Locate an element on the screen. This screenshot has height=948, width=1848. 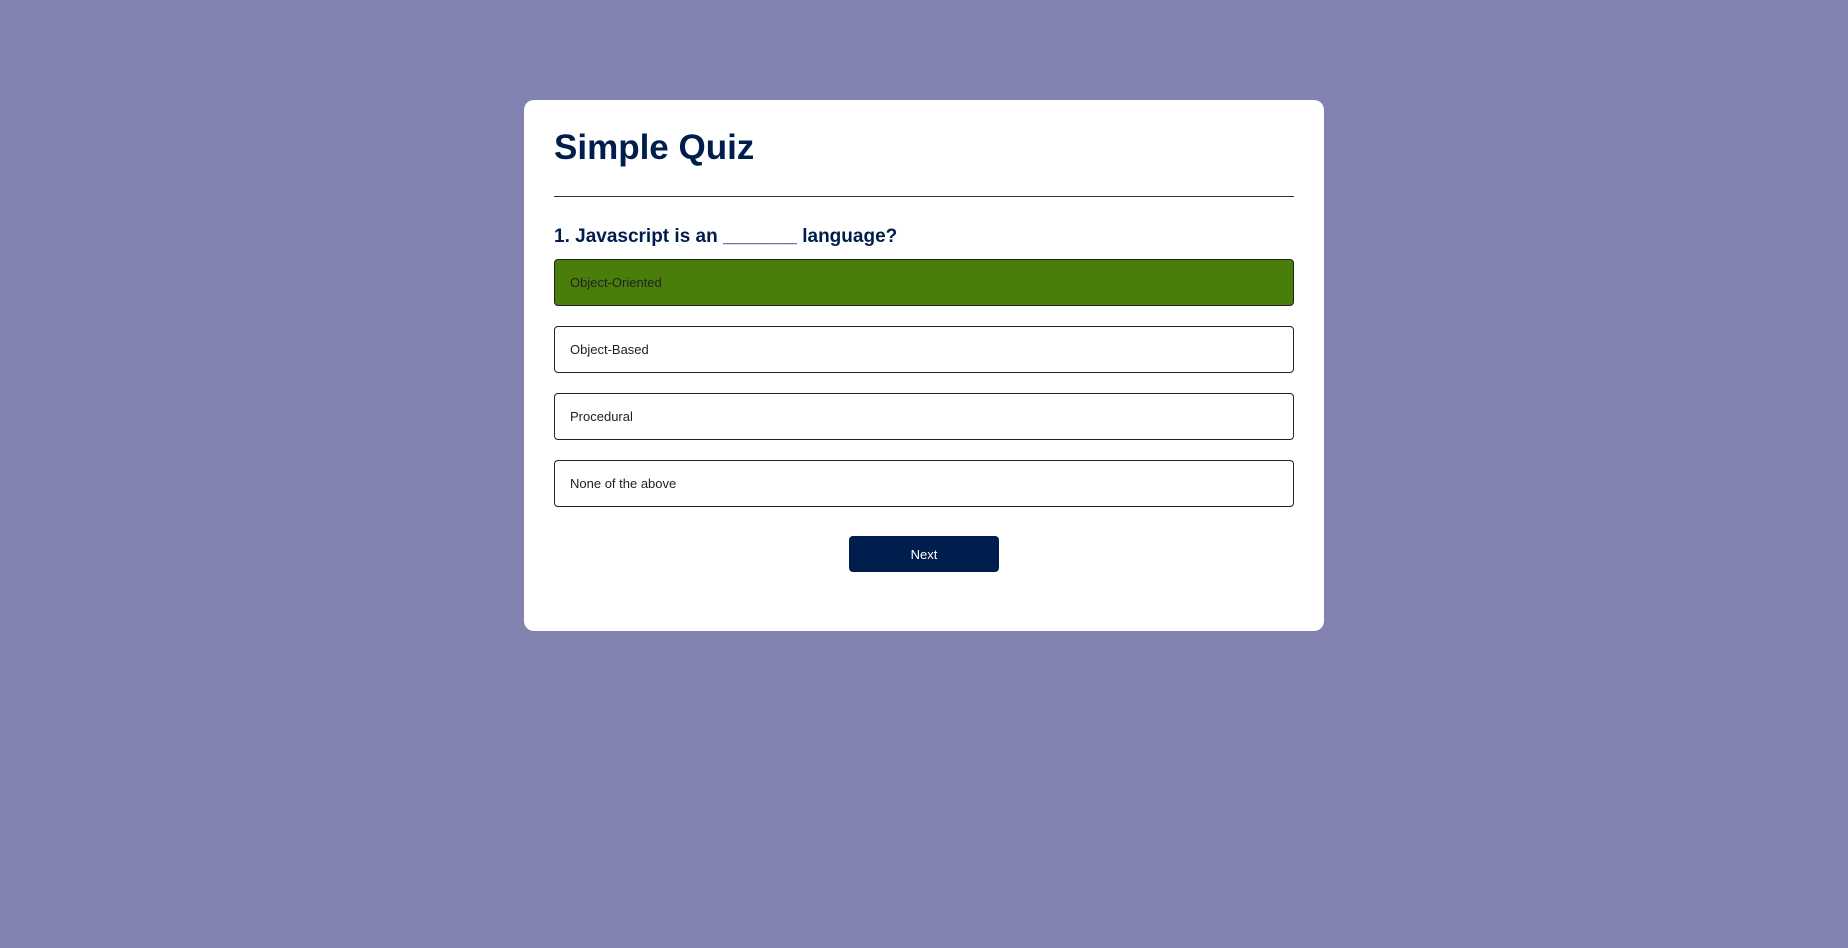
answer-option-object-oriented: Object-Oriented is located at coordinates (924, 282).